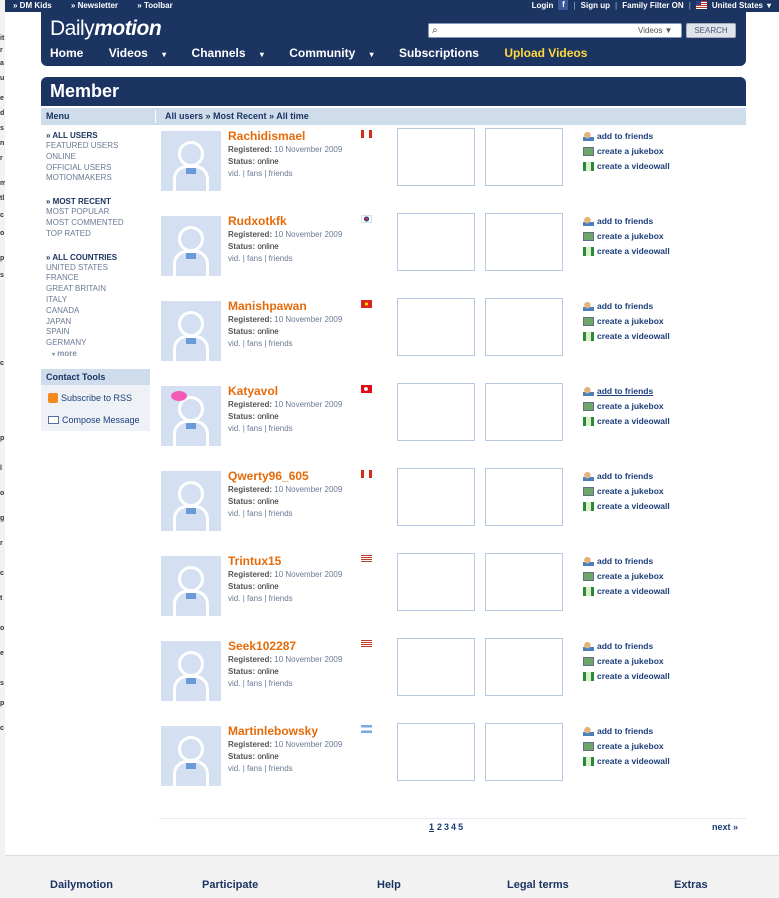 The width and height of the screenshot is (779, 898). What do you see at coordinates (72, 53) in the screenshot?
I see `nav-home: Home` at bounding box center [72, 53].